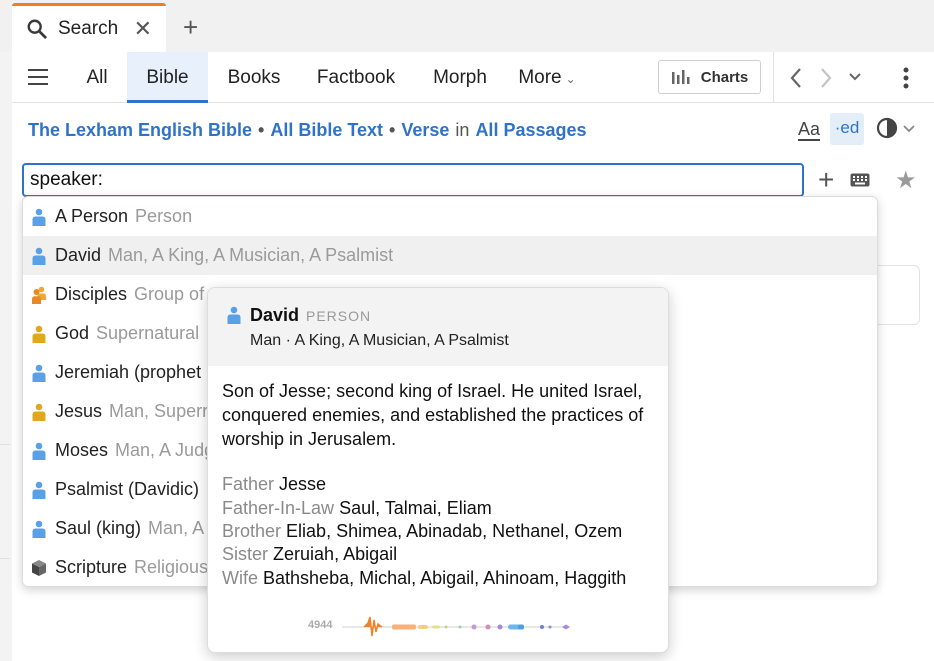  Describe the element at coordinates (379, 340) in the screenshot. I see `popover-subtitle: Man · A King, A Musician, A Psalmist` at that location.